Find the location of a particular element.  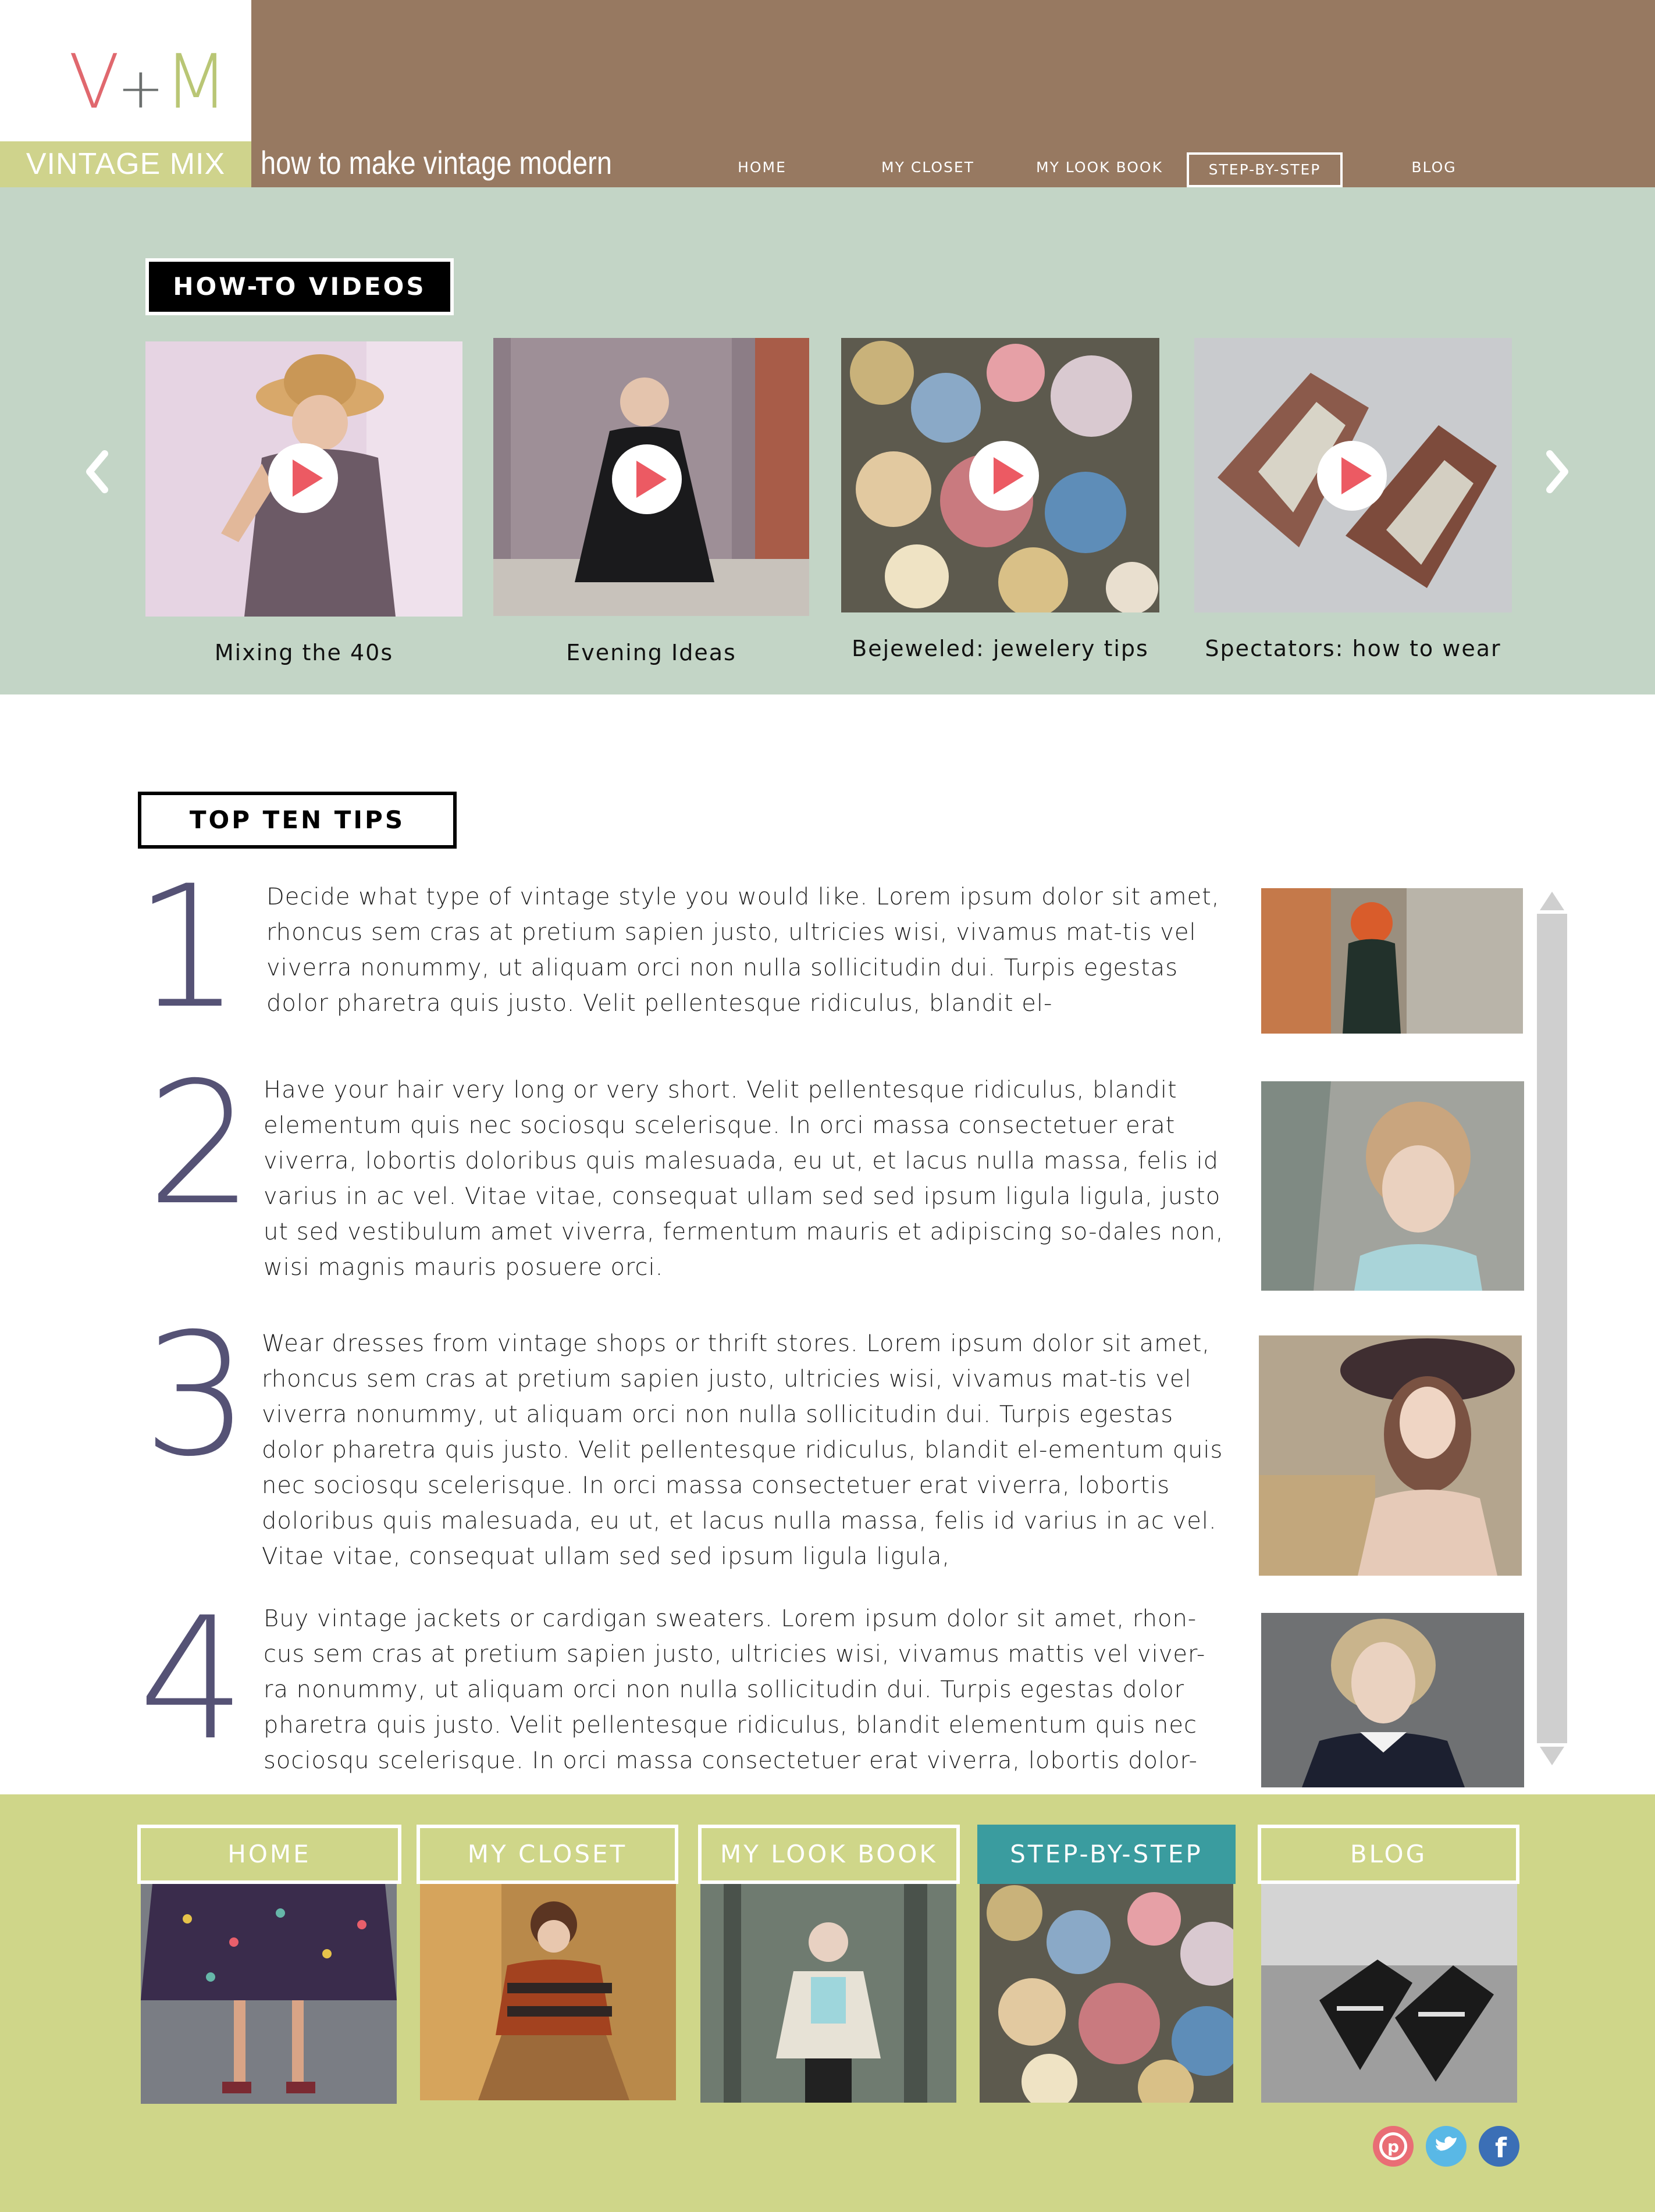

video-caption: Spectators: how to wear is located at coordinates (1353, 648).